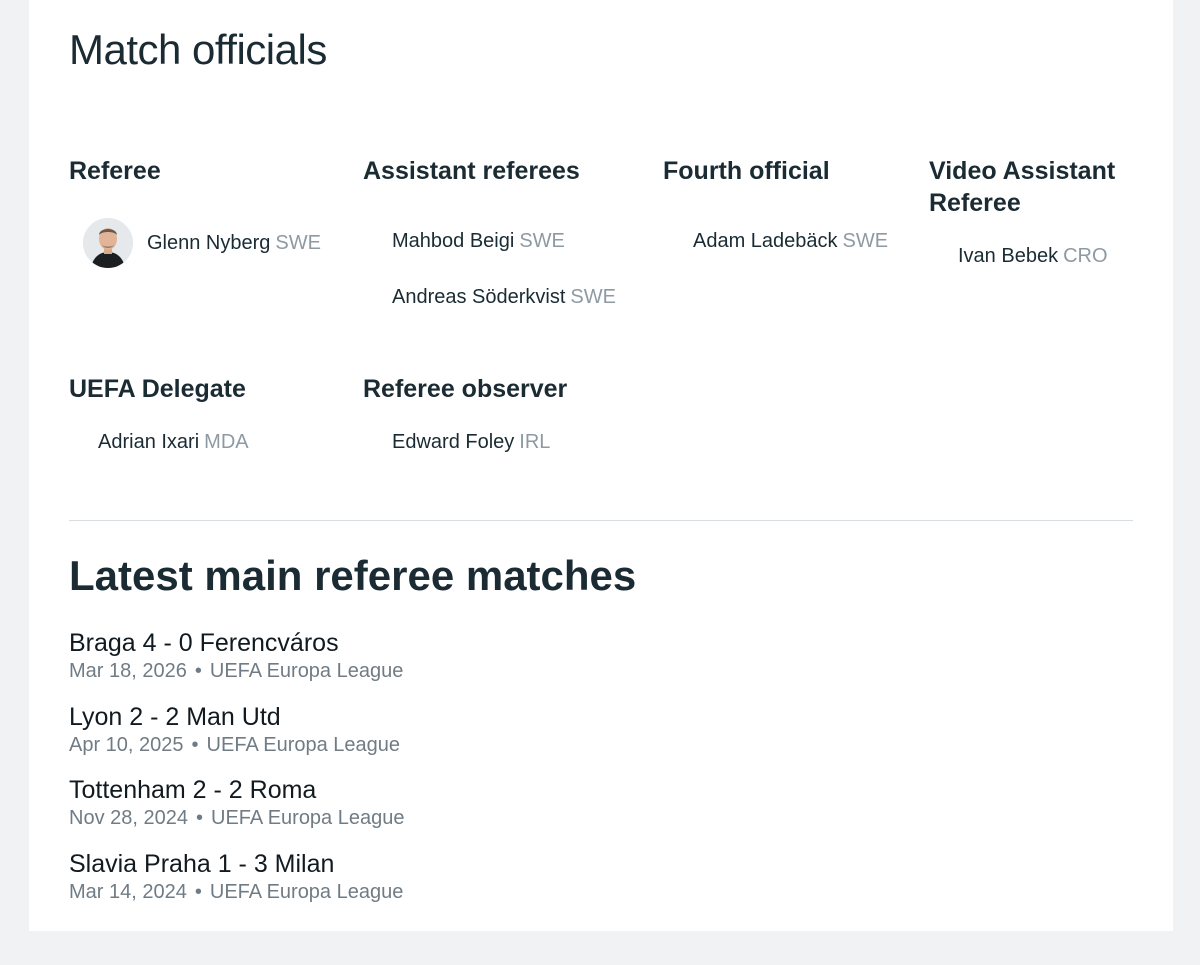 This screenshot has height=965, width=1200. What do you see at coordinates (453, 241) in the screenshot?
I see `official-name: Mahbod Beigi` at bounding box center [453, 241].